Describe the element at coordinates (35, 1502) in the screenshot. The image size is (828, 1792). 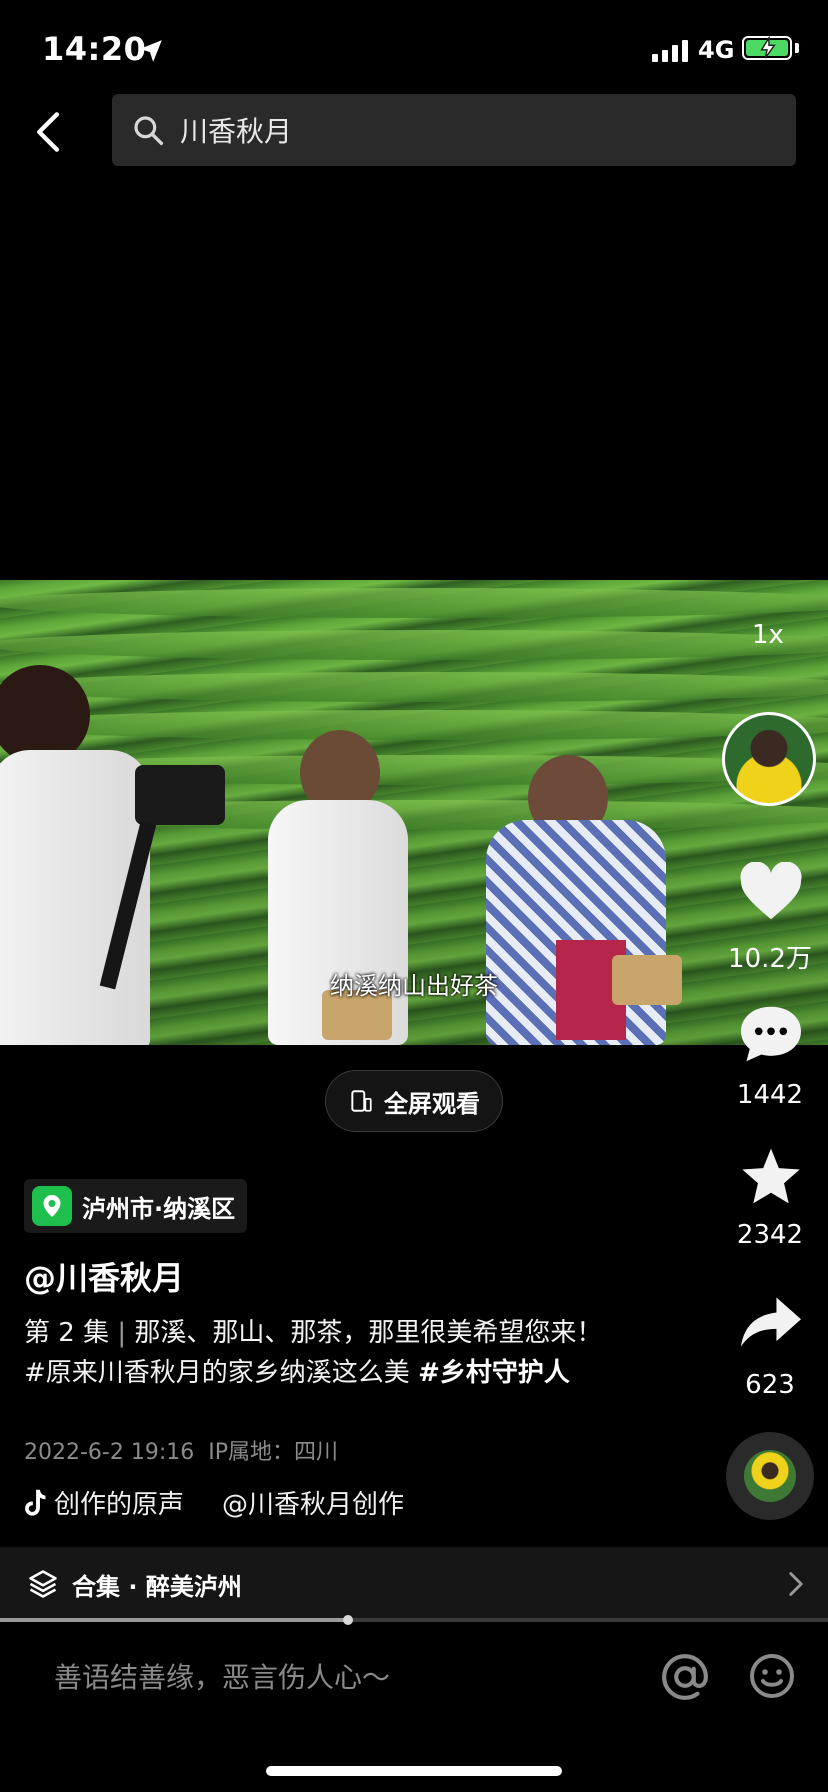
I see `tiktok-note-icon` at that location.